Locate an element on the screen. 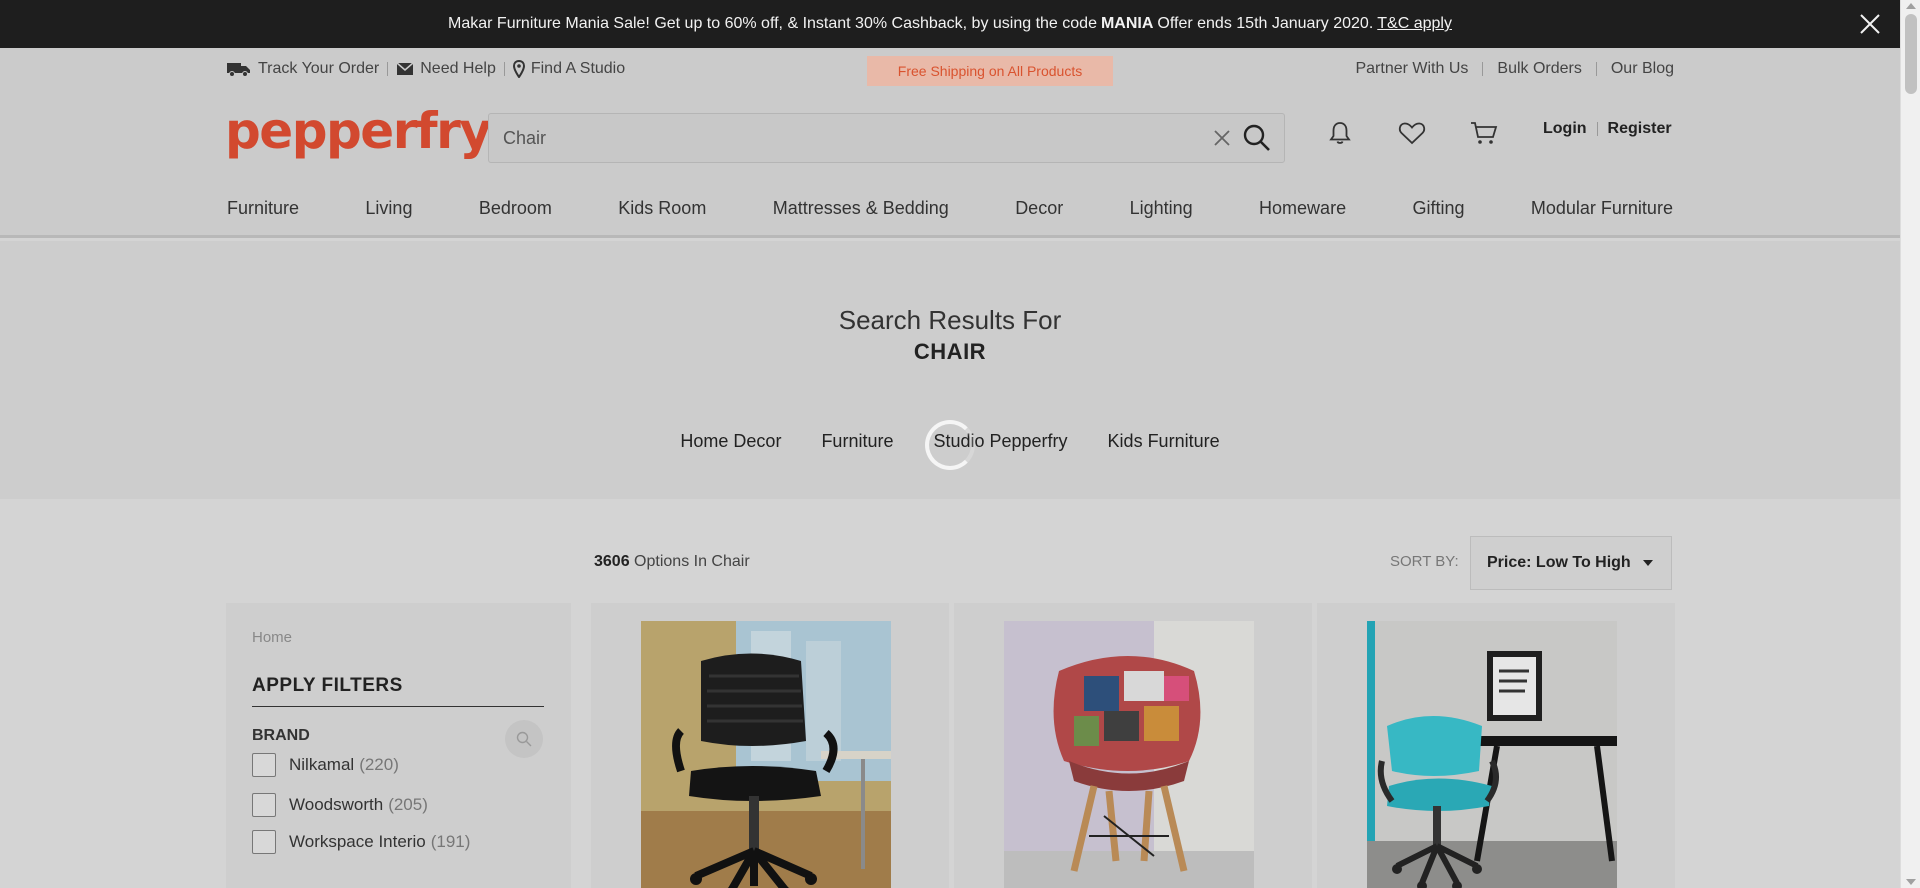 The width and height of the screenshot is (1920, 888). filter-option-count: (191) is located at coordinates (450, 841).